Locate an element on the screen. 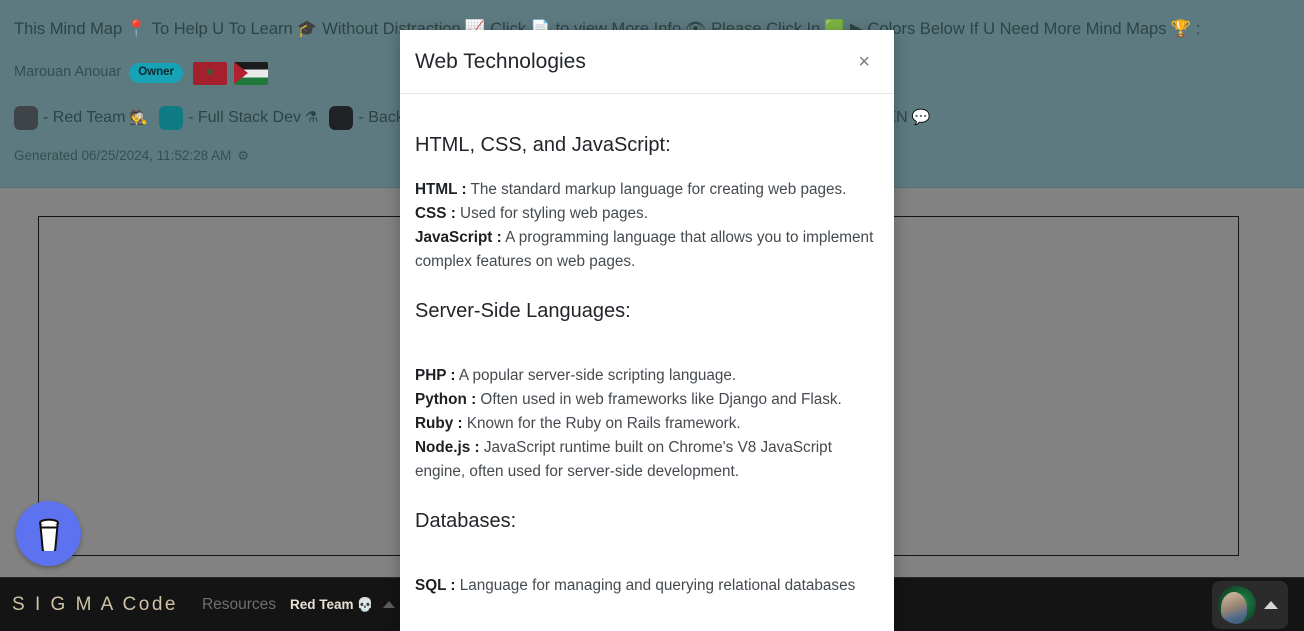  nav-category-label: Red Team is located at coordinates (322, 604).